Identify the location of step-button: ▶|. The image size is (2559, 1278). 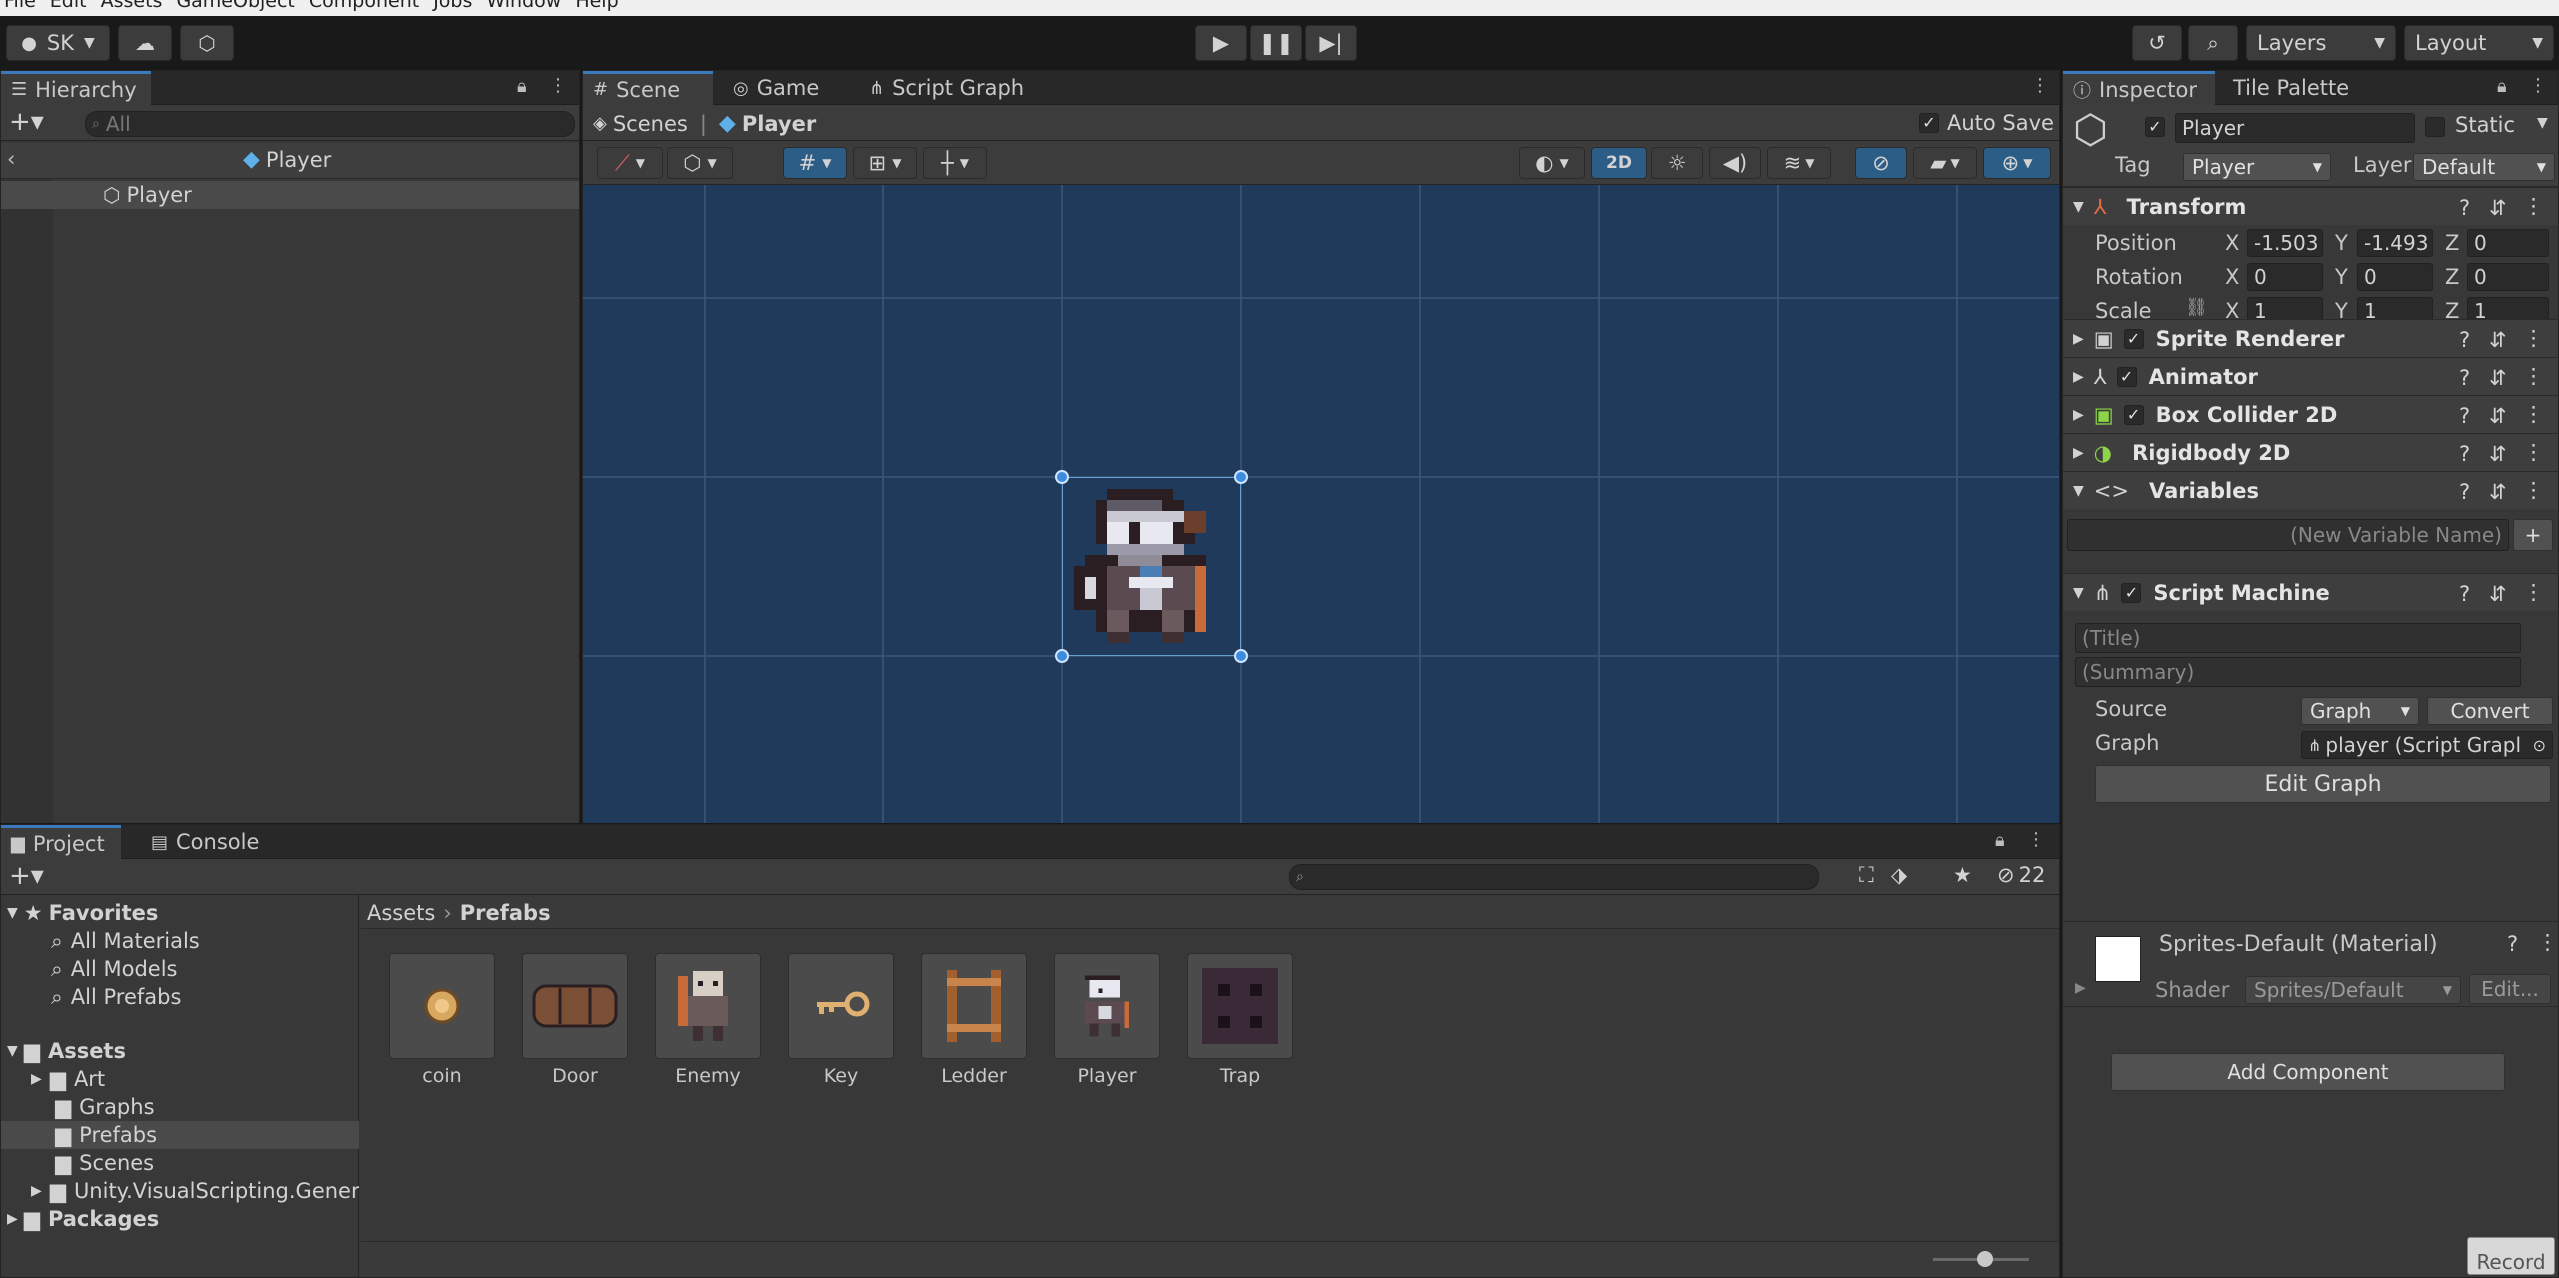
(1331, 43).